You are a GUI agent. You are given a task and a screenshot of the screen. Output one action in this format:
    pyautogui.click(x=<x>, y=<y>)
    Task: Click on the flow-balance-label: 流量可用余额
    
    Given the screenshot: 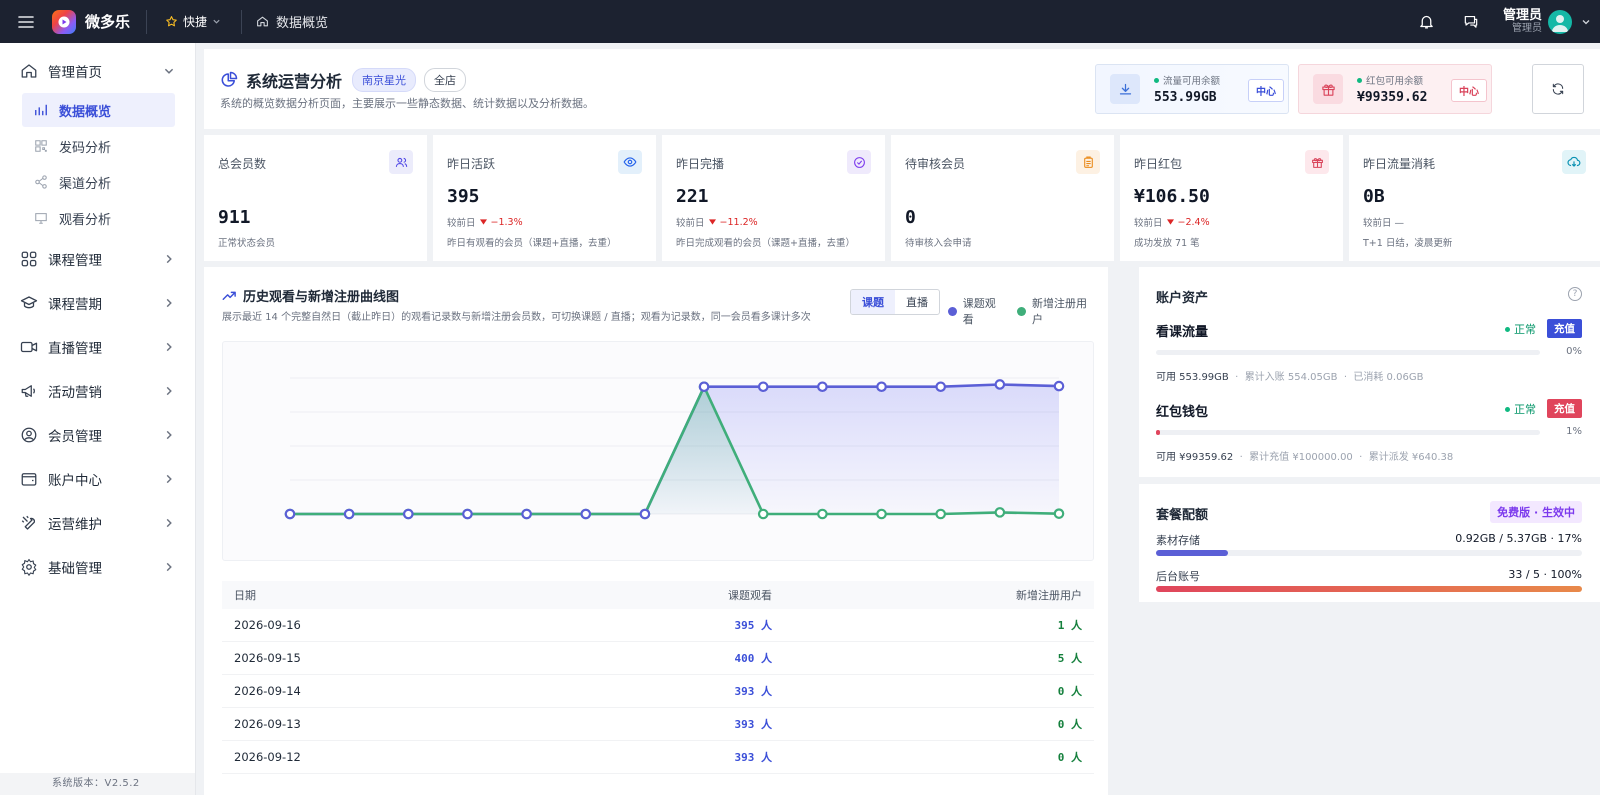 What is the action you would take?
    pyautogui.click(x=1192, y=81)
    